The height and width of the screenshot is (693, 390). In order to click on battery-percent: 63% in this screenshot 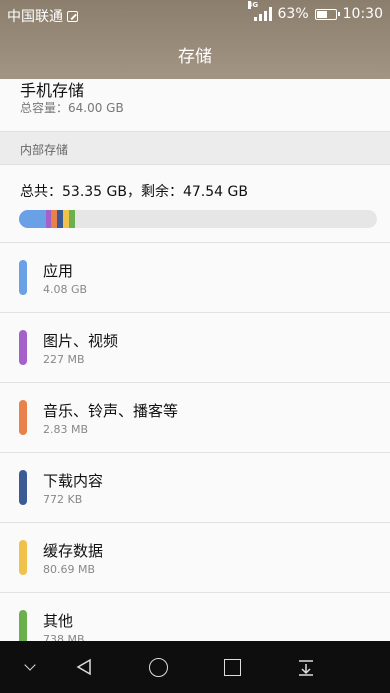, I will do `click(293, 14)`.